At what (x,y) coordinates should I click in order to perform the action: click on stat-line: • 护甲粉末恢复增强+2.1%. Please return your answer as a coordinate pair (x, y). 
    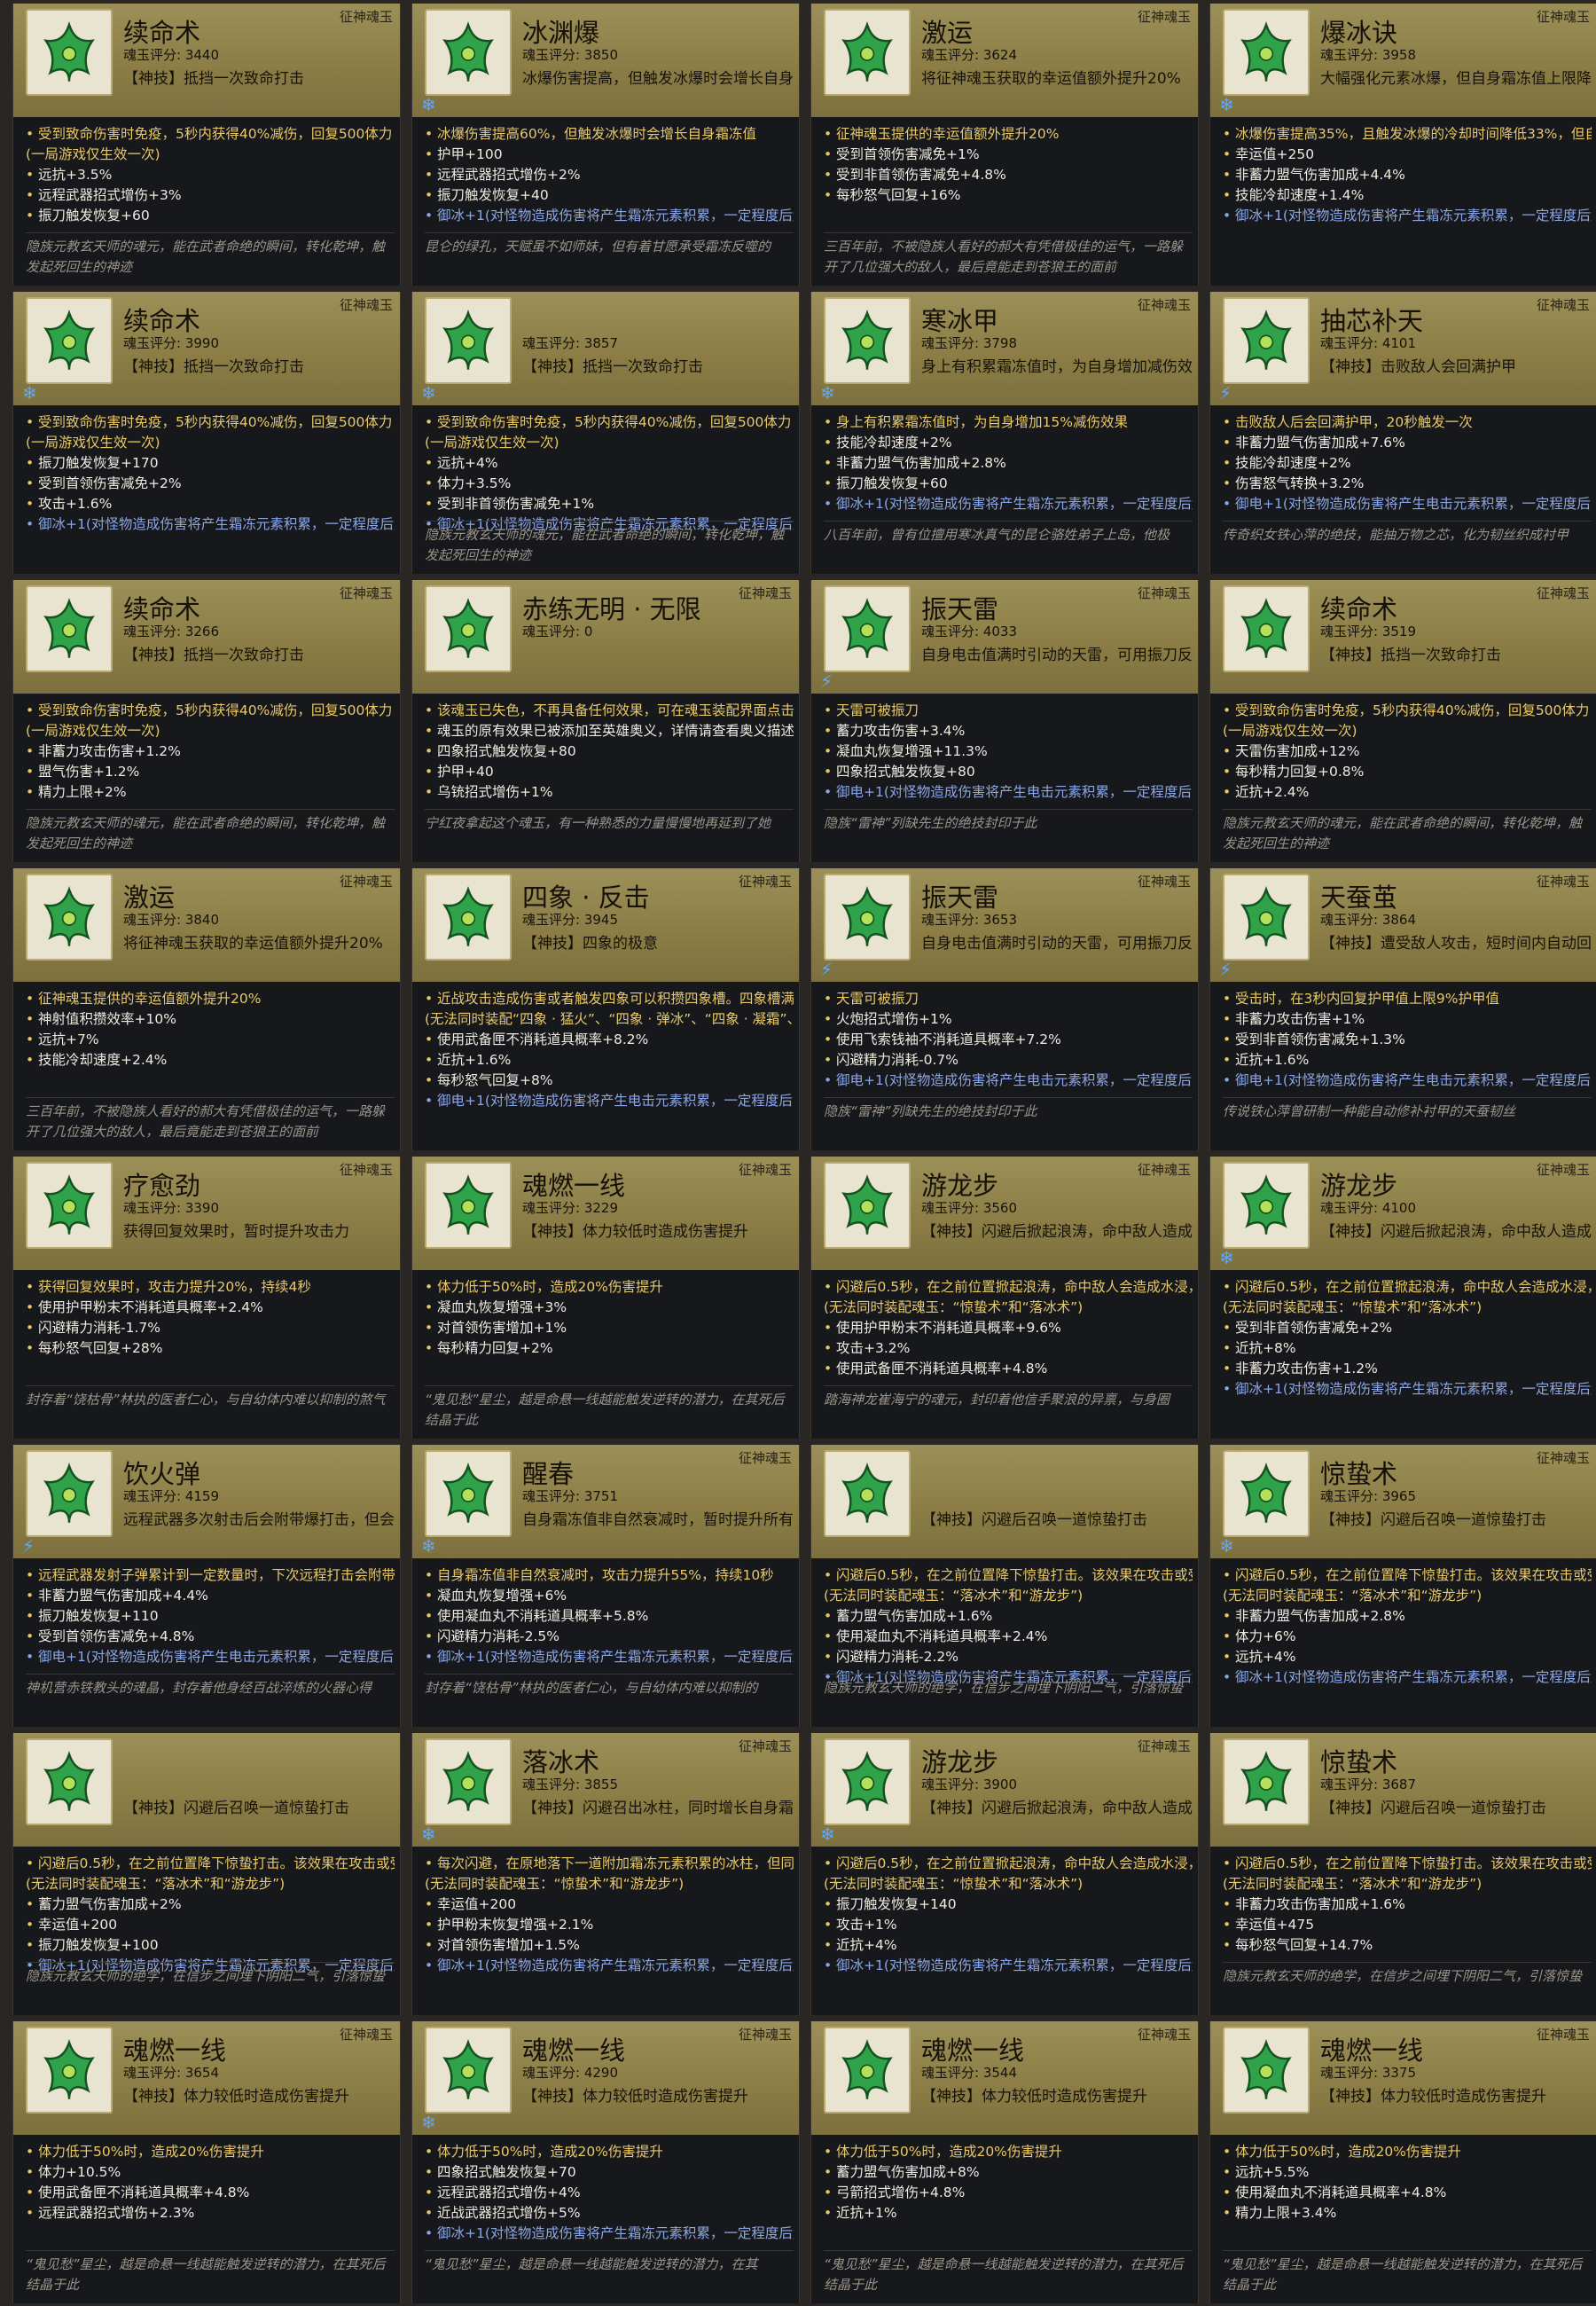
    Looking at the image, I should click on (510, 1925).